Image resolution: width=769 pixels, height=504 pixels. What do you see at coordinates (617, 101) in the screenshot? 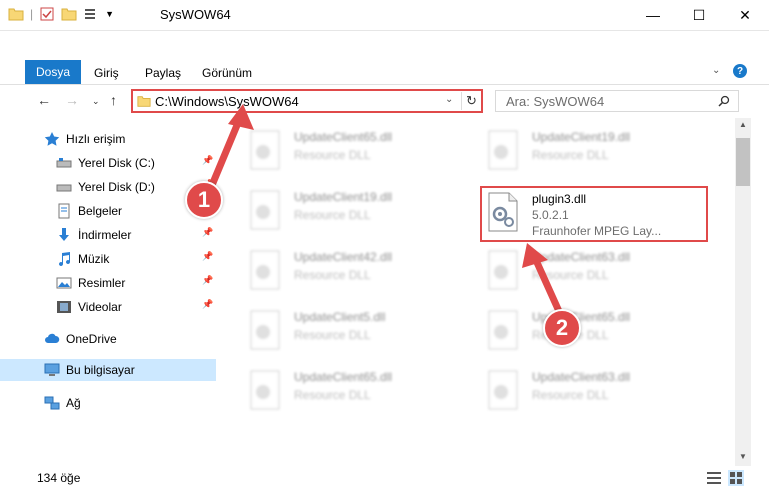
I see `search-input: Ara: SysWOW64` at bounding box center [617, 101].